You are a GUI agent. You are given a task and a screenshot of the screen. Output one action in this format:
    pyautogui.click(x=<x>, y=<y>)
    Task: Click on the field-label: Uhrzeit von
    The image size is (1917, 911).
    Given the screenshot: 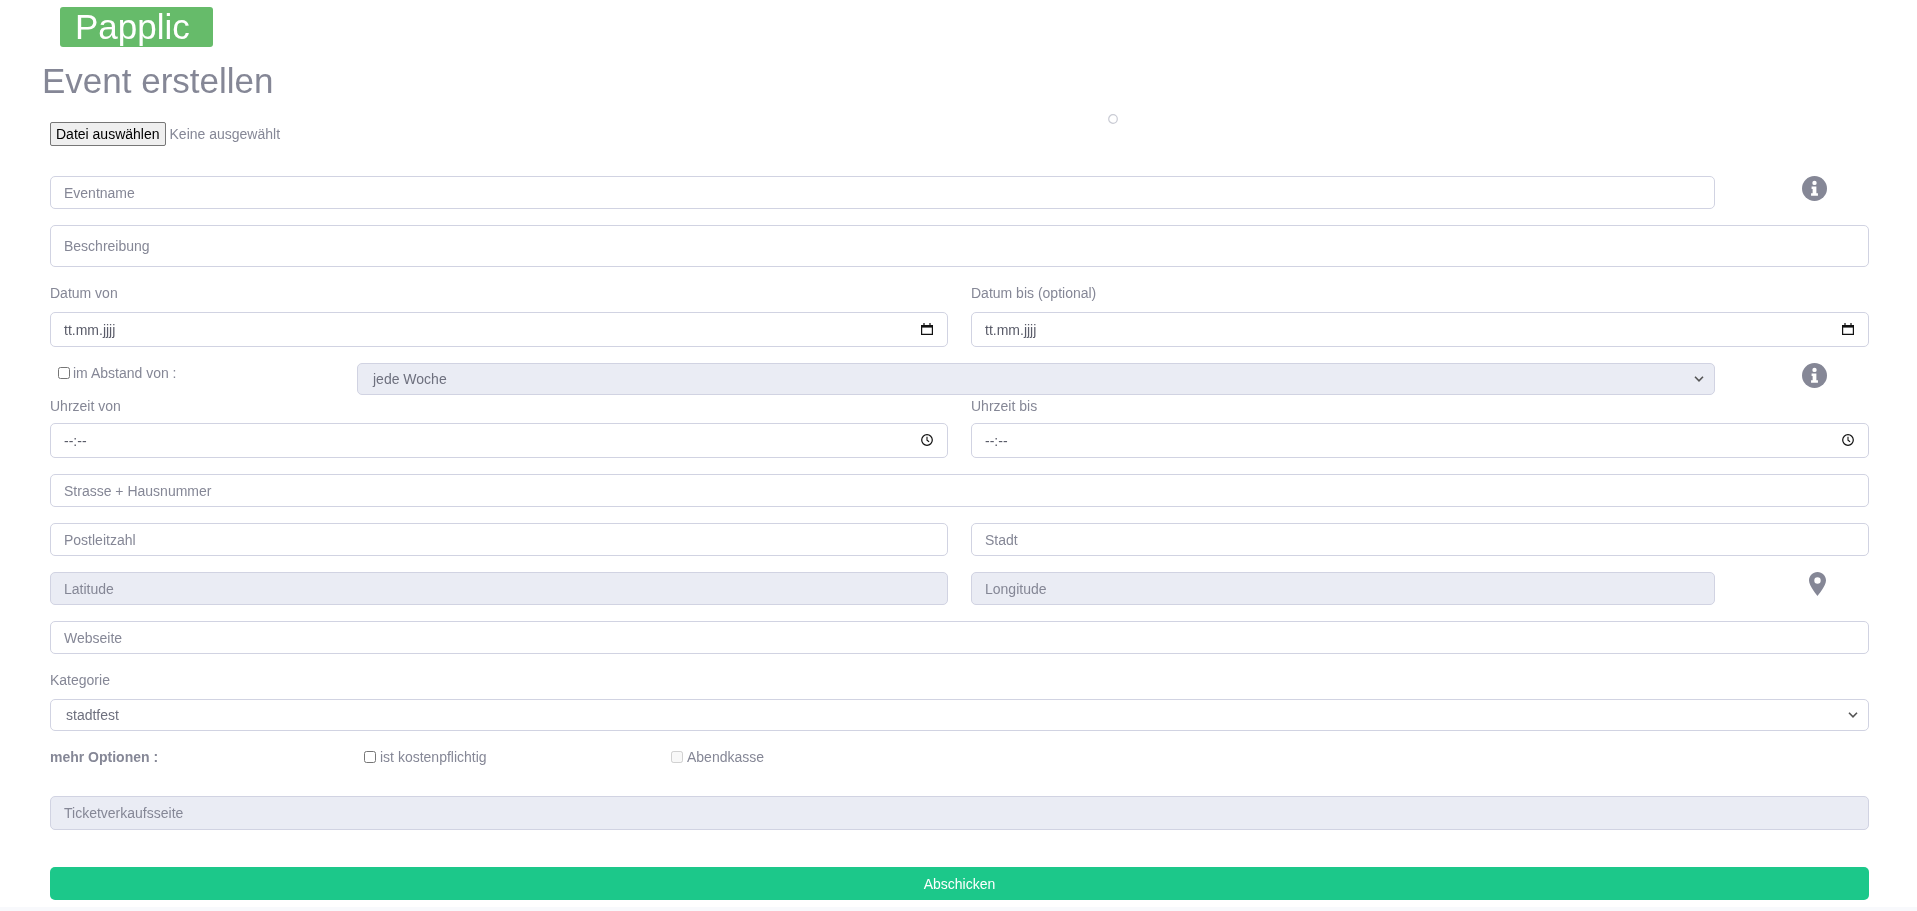 What is the action you would take?
    pyautogui.click(x=85, y=406)
    